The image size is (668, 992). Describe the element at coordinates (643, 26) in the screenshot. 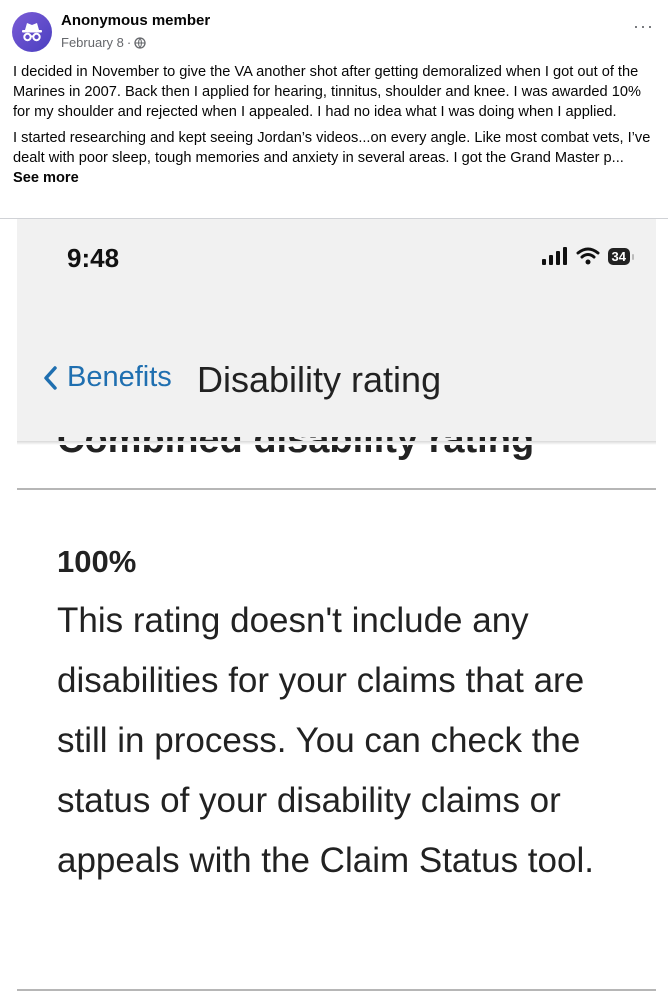

I see `more-options-icon: ···` at that location.